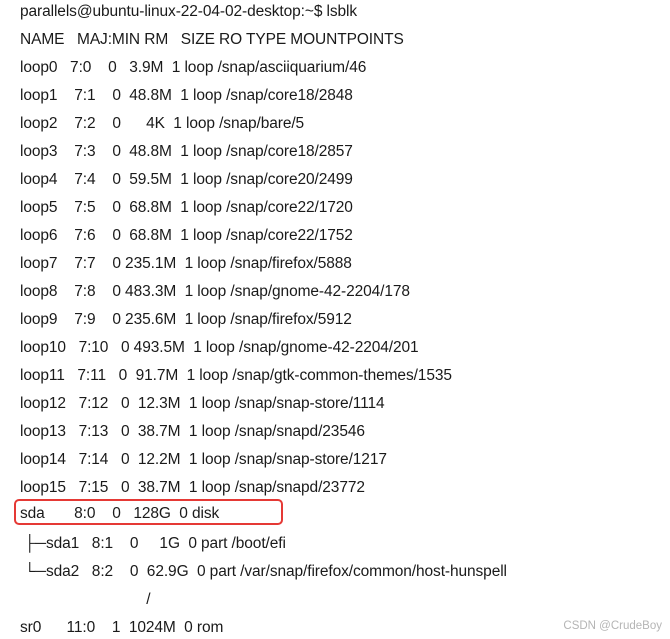  I want to click on lsblk-row-sda2-continuation: /, so click(85, 599).